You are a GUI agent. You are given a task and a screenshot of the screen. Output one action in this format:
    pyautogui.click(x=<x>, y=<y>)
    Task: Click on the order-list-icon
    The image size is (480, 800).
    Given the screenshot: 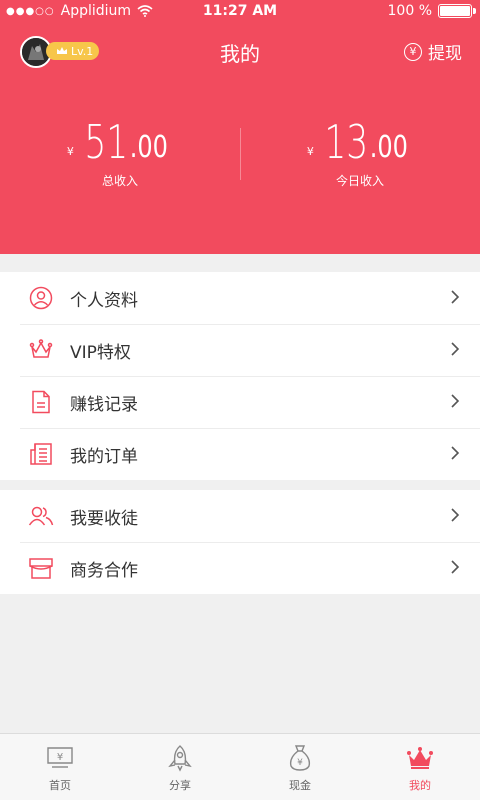 What is the action you would take?
    pyautogui.click(x=41, y=454)
    